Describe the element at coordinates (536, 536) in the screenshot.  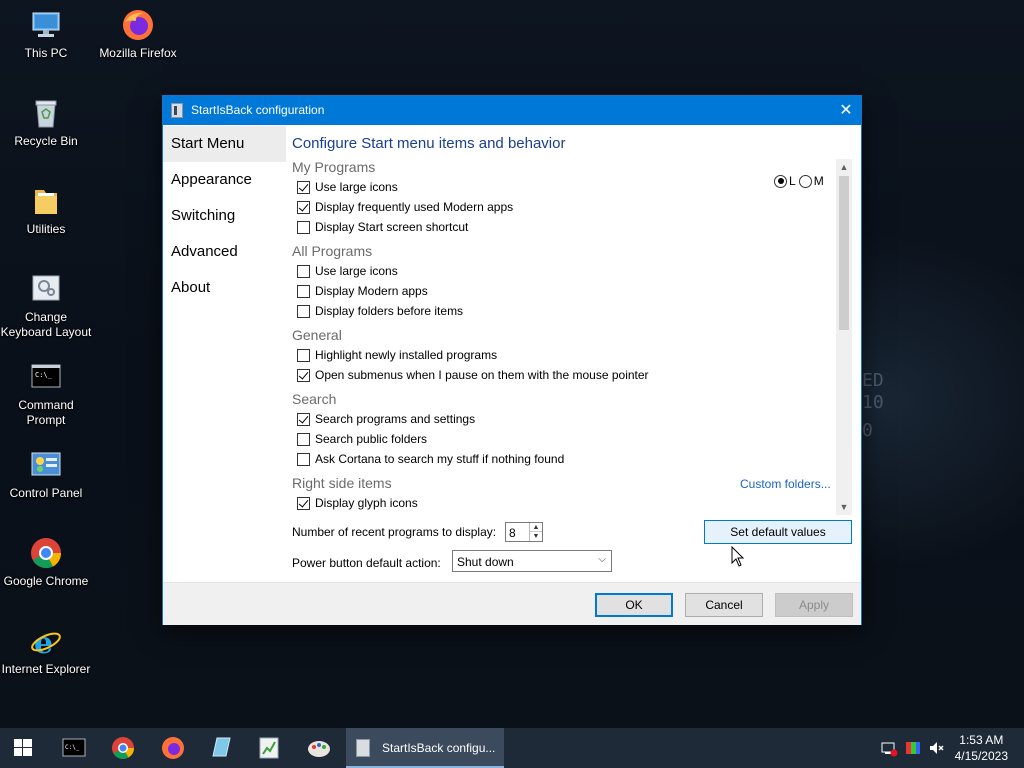
I see `stepper-down-icon: ▼` at that location.